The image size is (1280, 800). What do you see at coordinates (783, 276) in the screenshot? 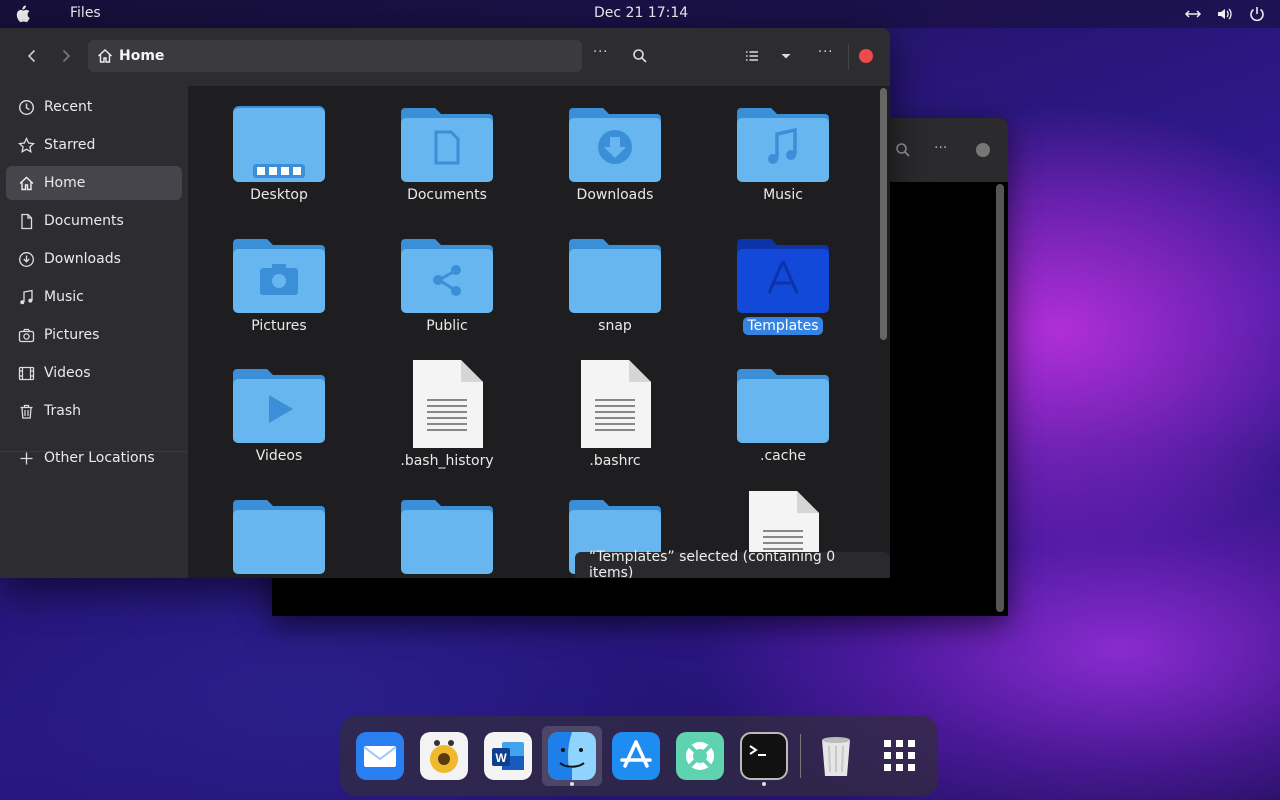
I see `templates-folder-icon` at bounding box center [783, 276].